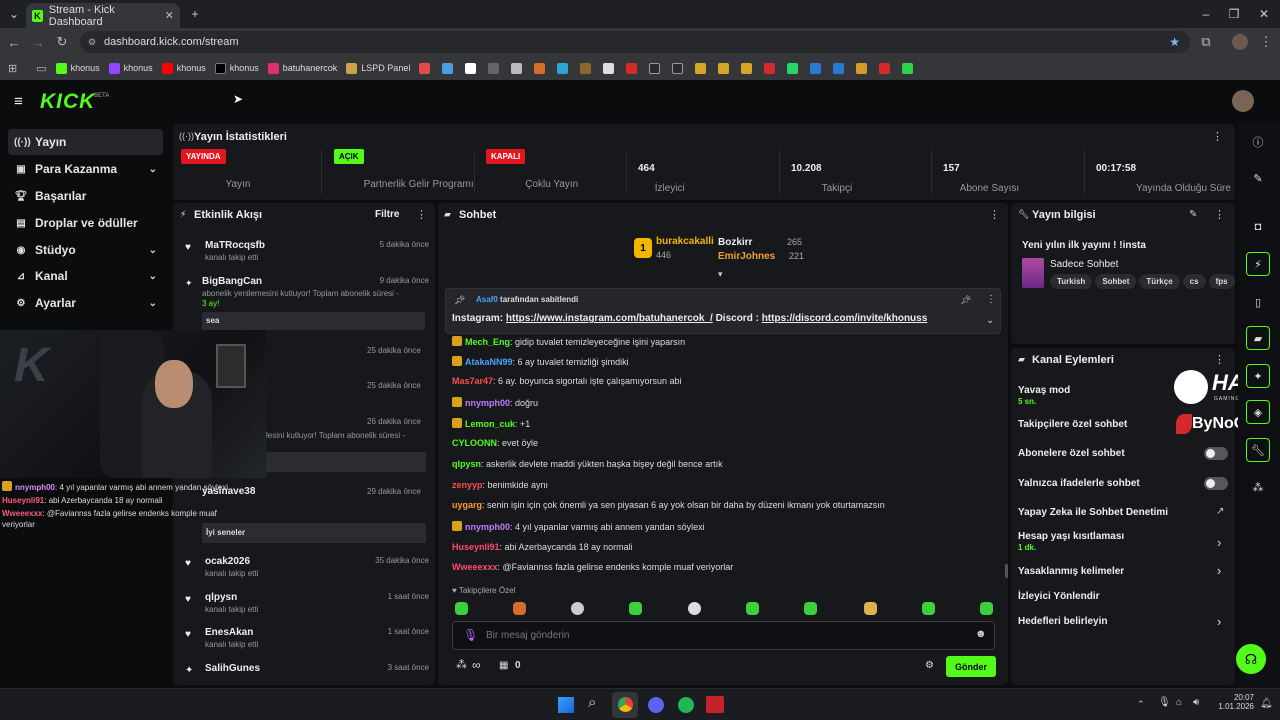  Describe the element at coordinates (746, 256) in the screenshot. I see `top-gifter-name: EmirJohnes` at that location.